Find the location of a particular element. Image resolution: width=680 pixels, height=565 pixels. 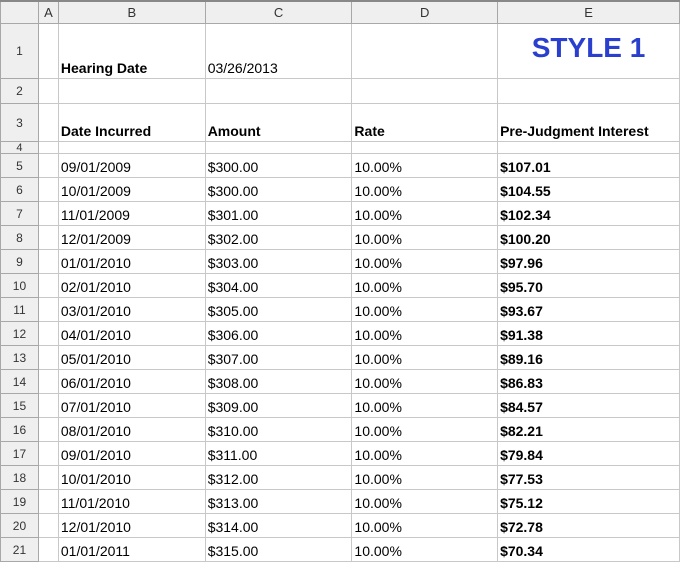

row-header: 17 is located at coordinates (19, 453).